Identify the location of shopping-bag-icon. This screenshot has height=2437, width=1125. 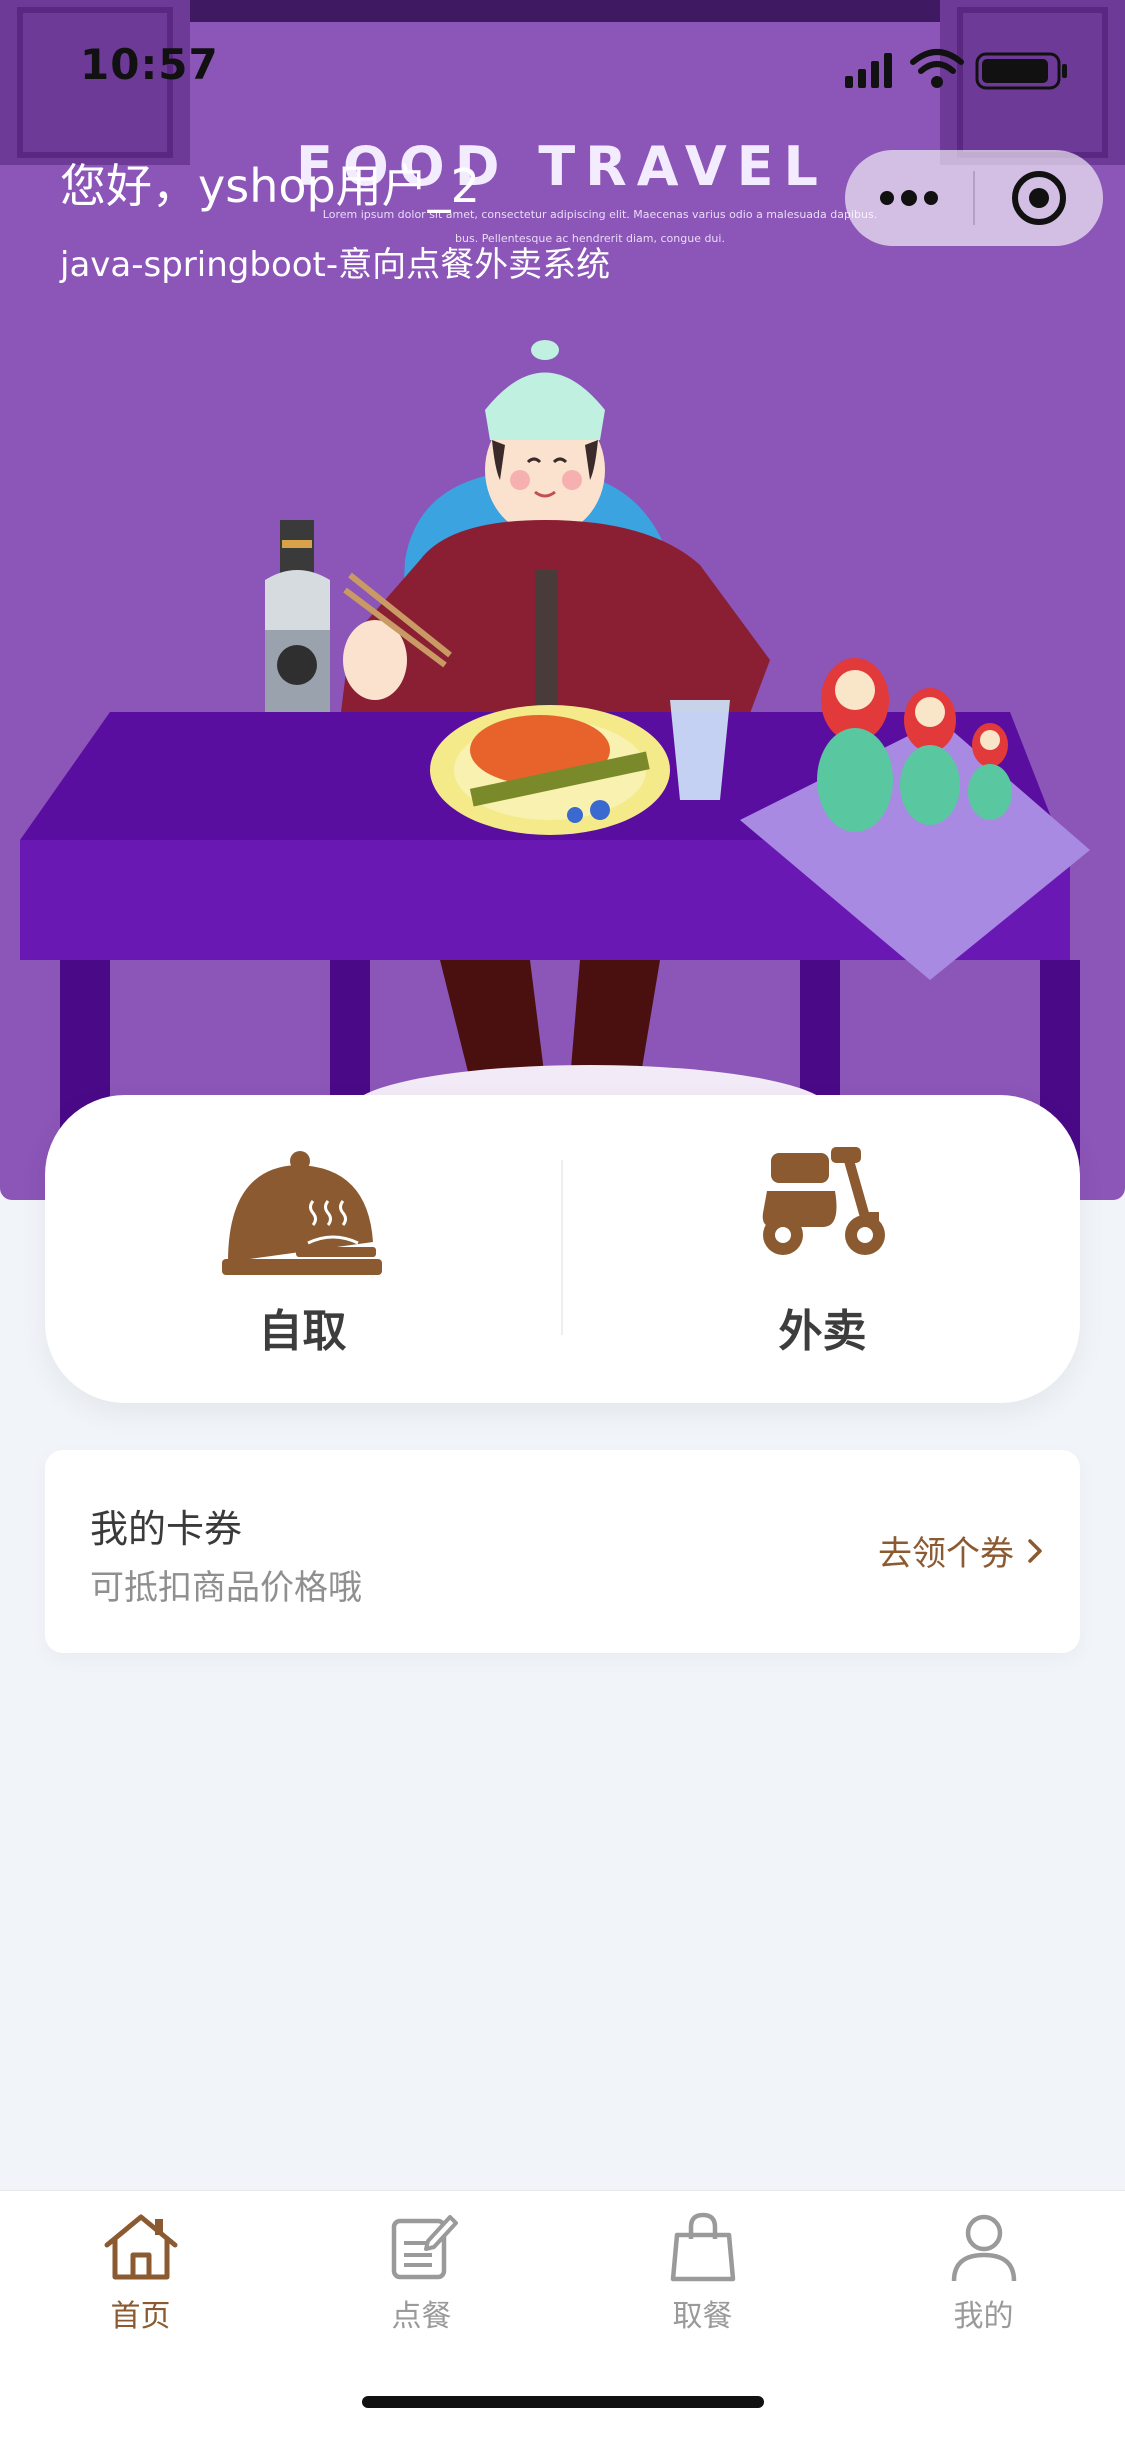
(703, 2249).